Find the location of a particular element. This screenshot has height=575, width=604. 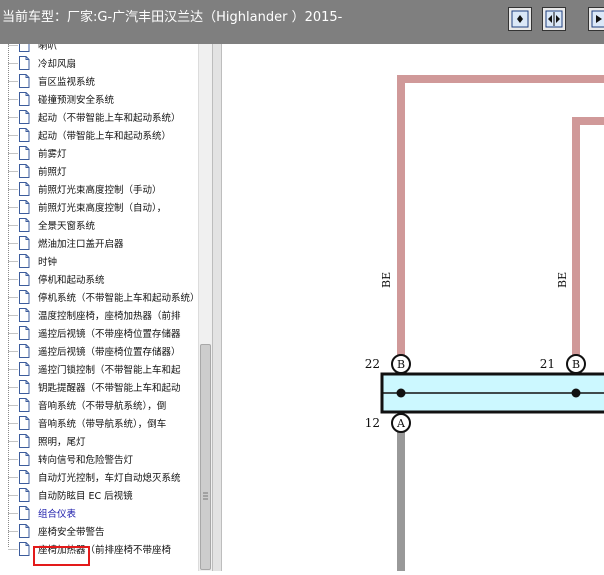

sidebar-item-label: 全景天窗系统 is located at coordinates (67, 226).